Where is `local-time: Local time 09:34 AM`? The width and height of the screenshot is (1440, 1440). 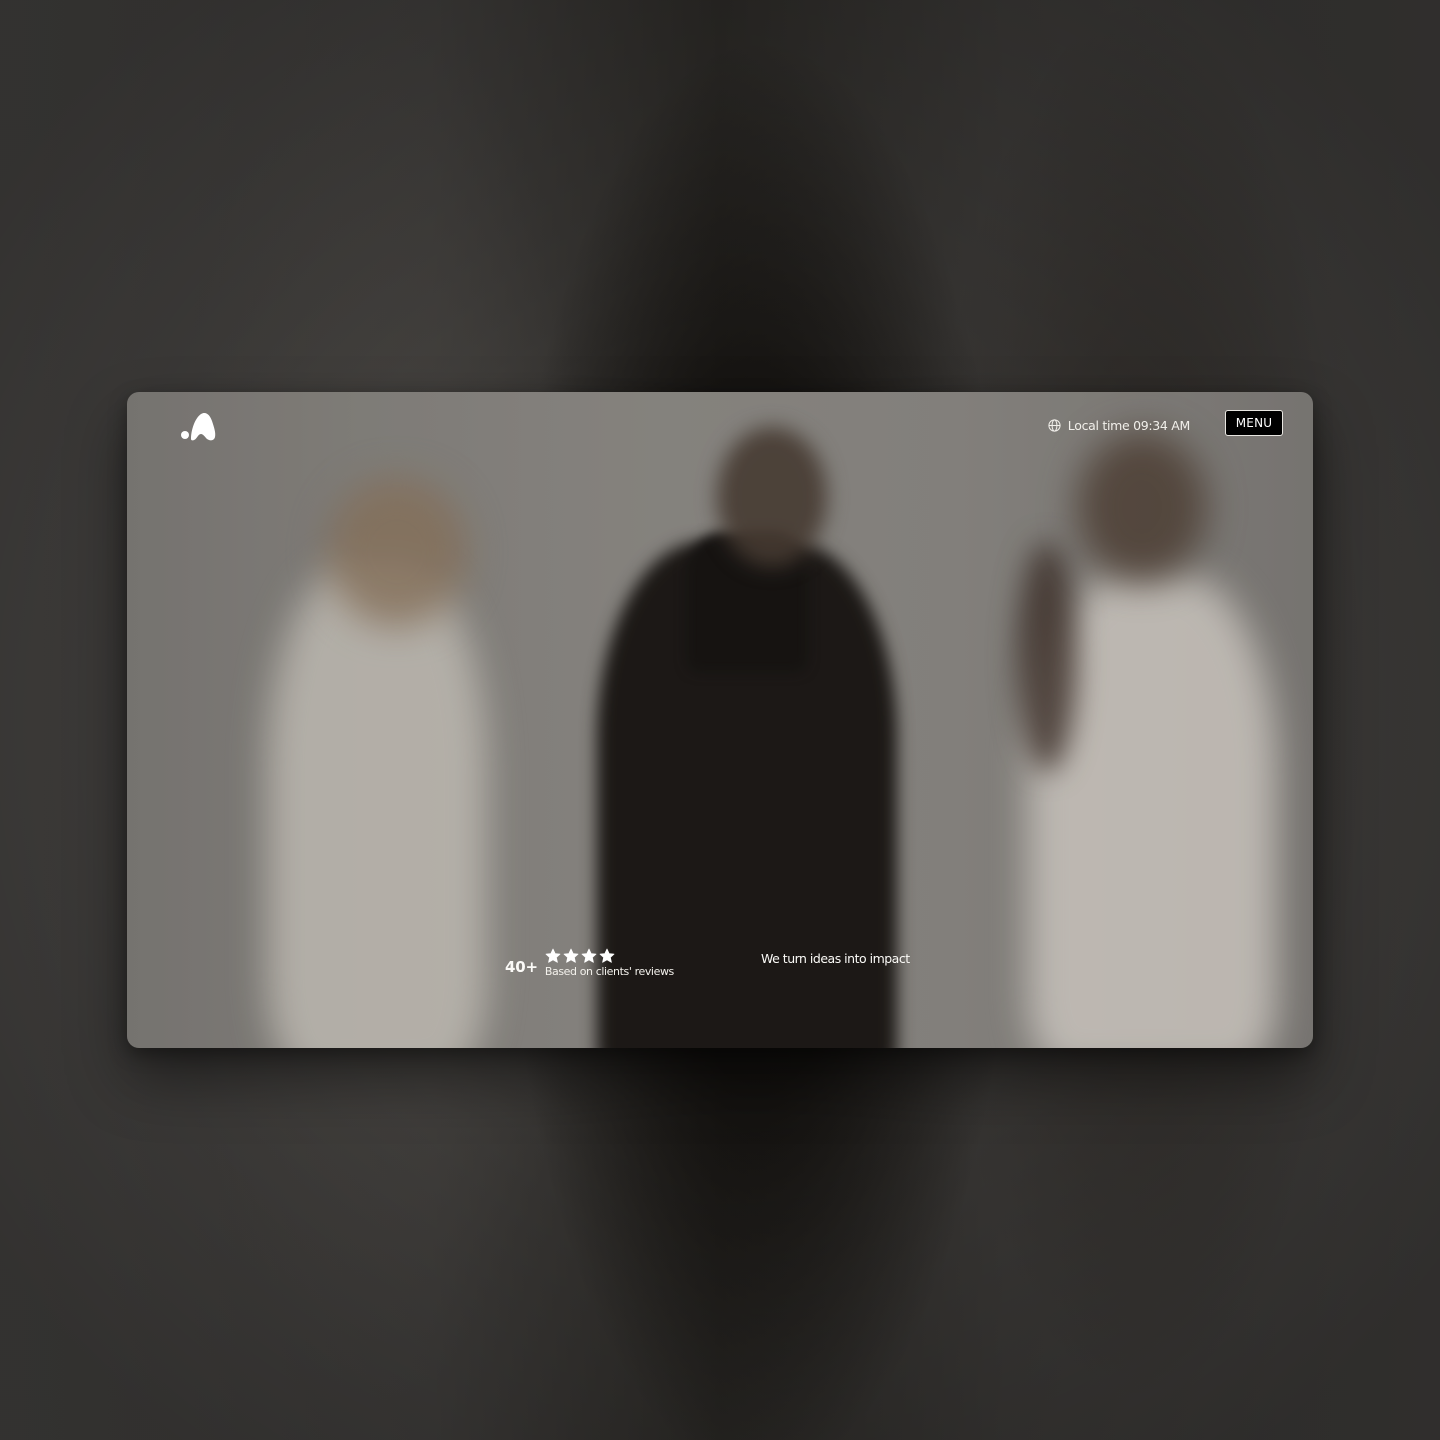 local-time: Local time 09:34 AM is located at coordinates (1119, 425).